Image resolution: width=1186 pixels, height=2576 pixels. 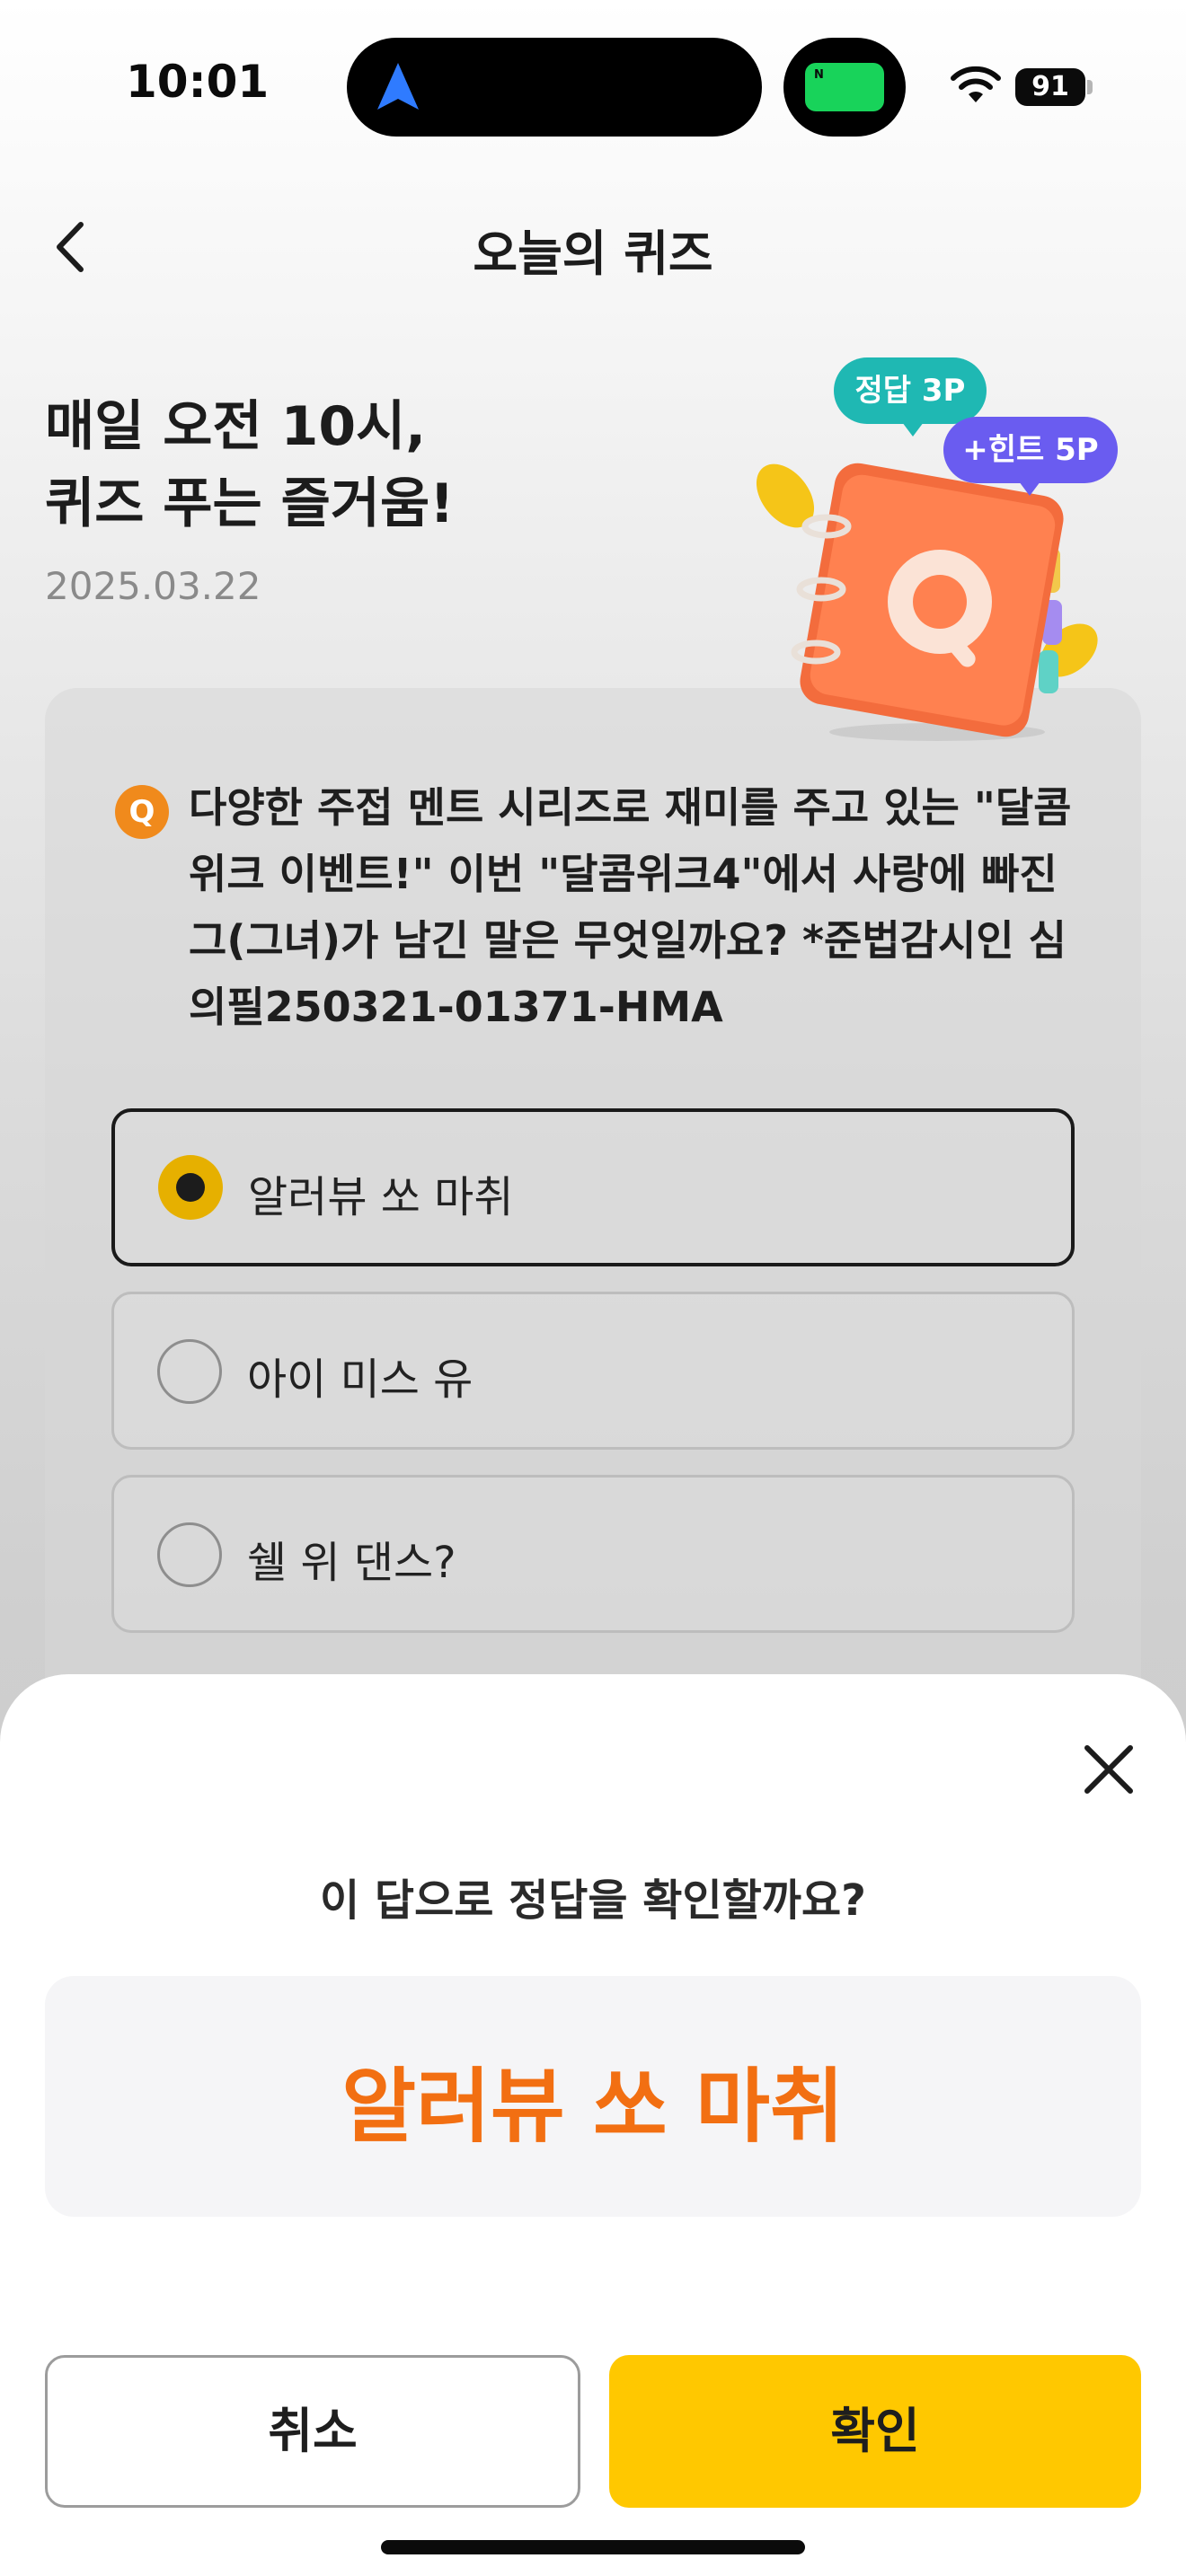 I want to click on navigation-arrow-icon, so click(x=398, y=86).